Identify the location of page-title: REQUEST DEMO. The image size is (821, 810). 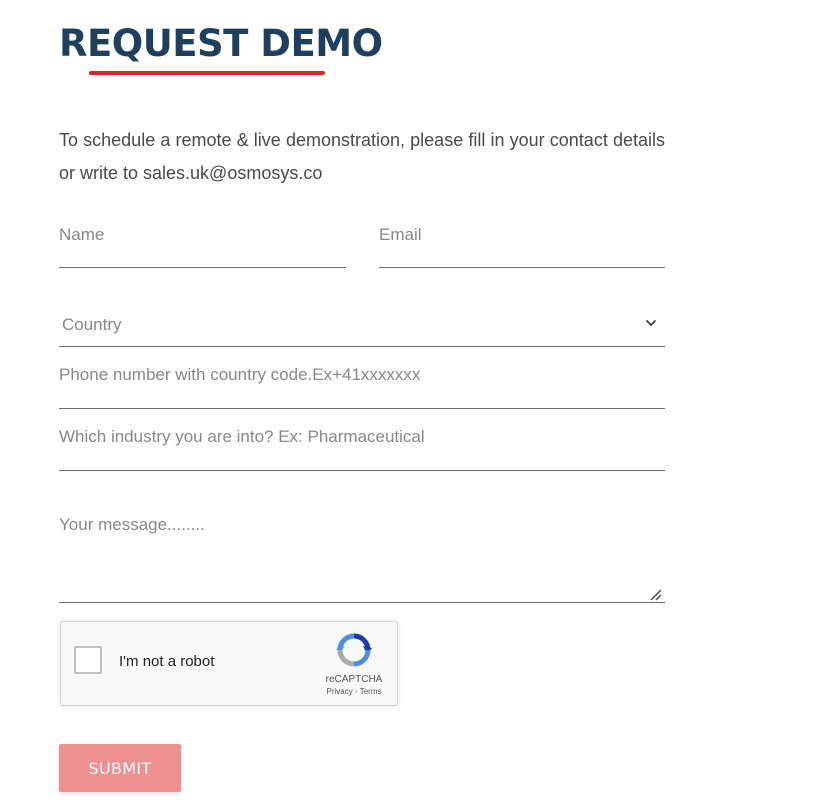
(221, 43).